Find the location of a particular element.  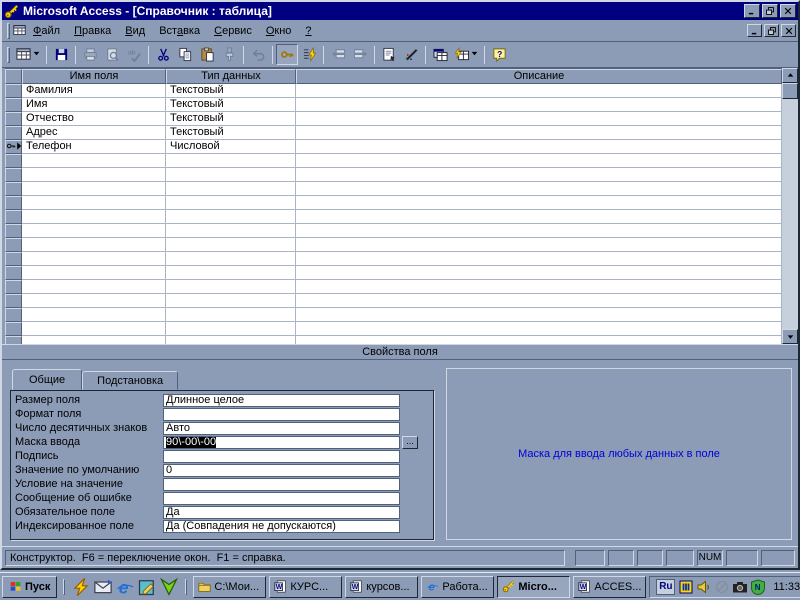

cell-field-name: Фамилия is located at coordinates (94, 91).